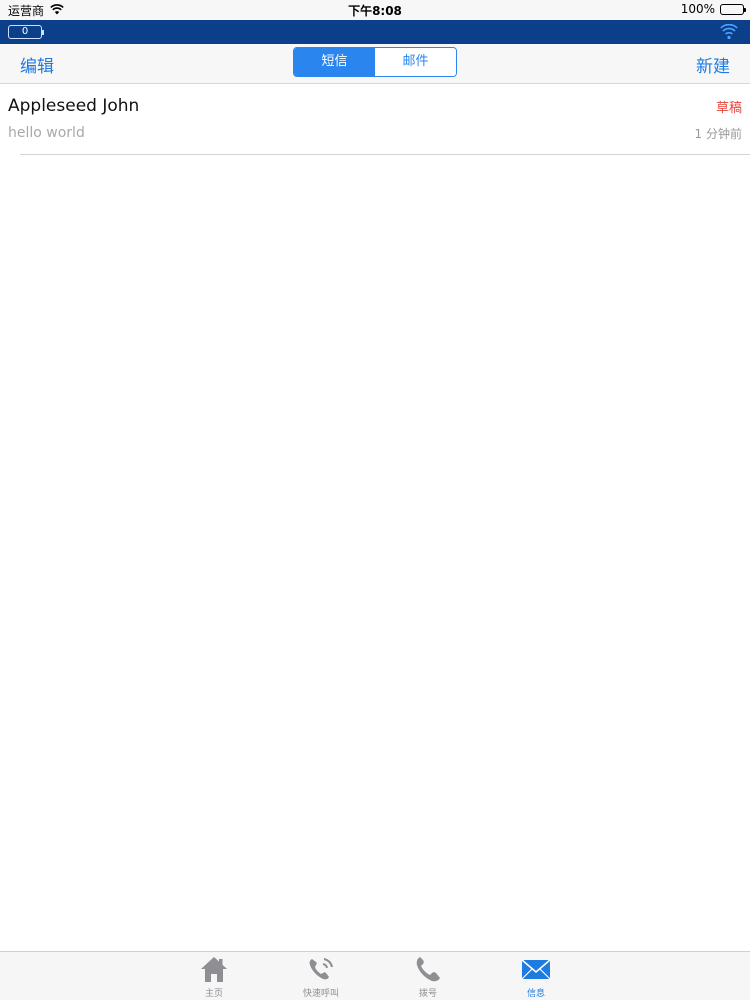  I want to click on status-right: 100%, so click(713, 9).